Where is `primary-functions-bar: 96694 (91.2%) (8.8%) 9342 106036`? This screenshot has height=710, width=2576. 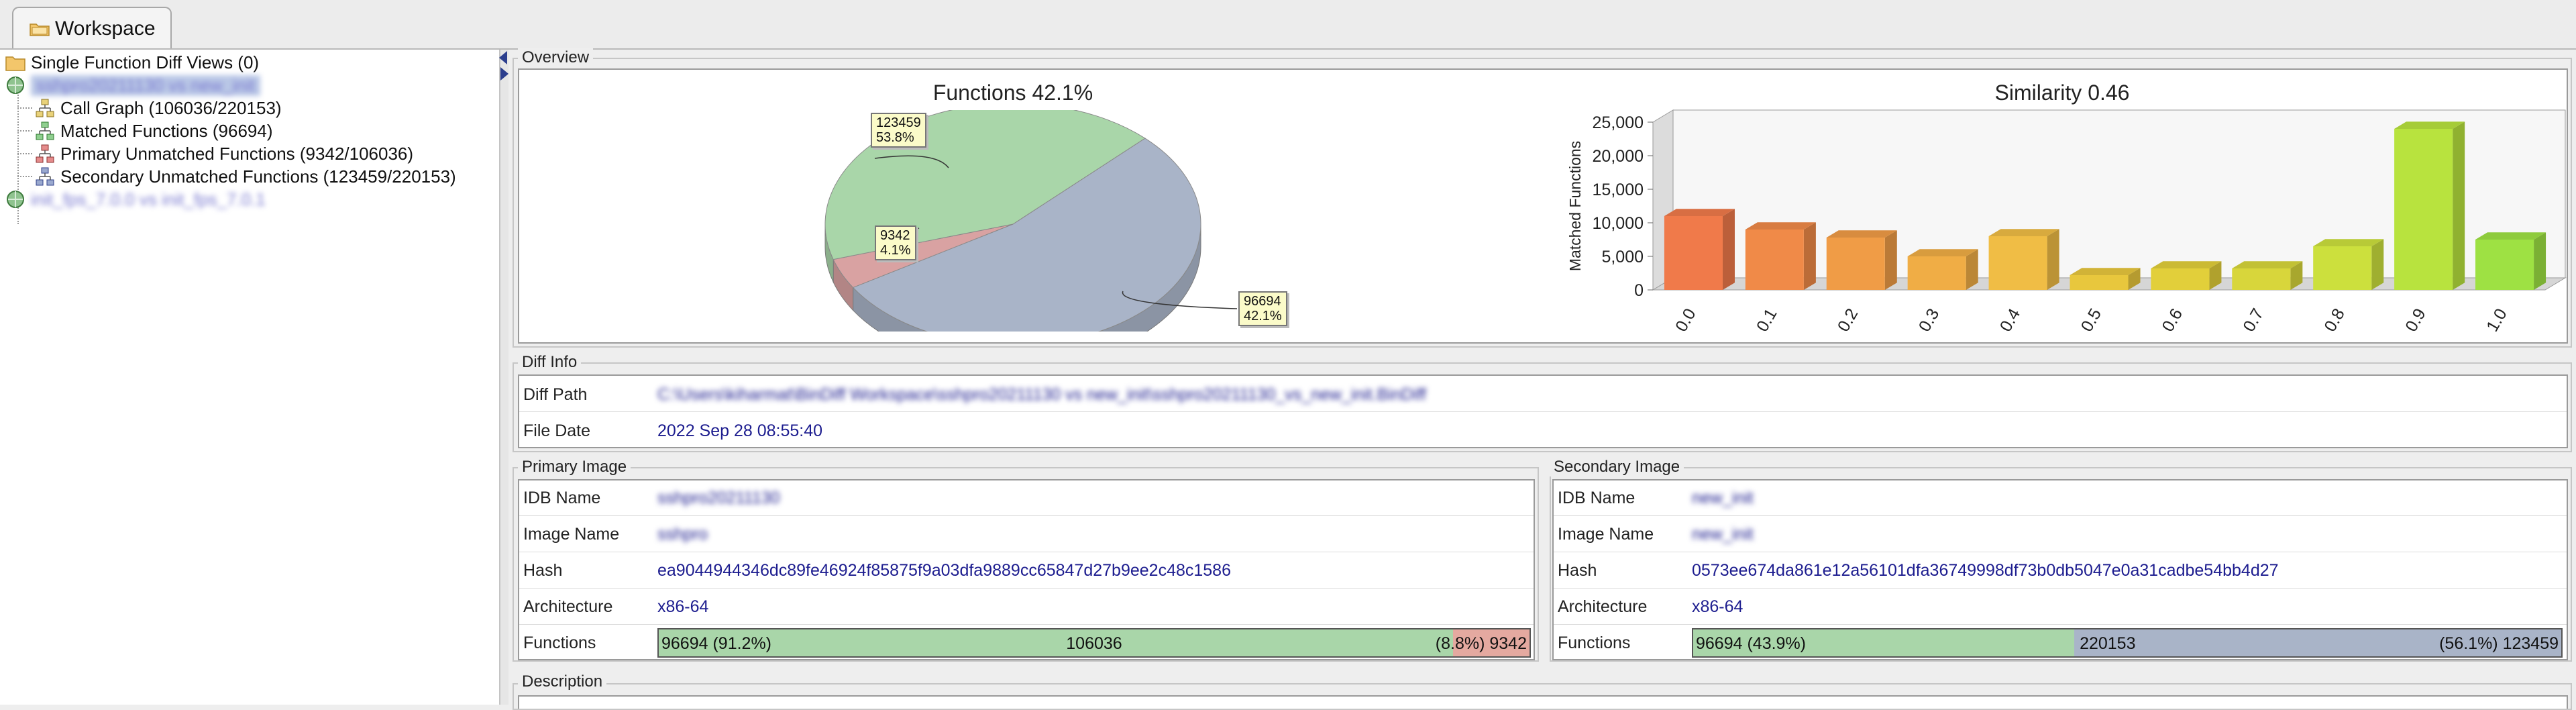
primary-functions-bar: 96694 (91.2%) (8.8%) 9342 106036 is located at coordinates (1094, 643).